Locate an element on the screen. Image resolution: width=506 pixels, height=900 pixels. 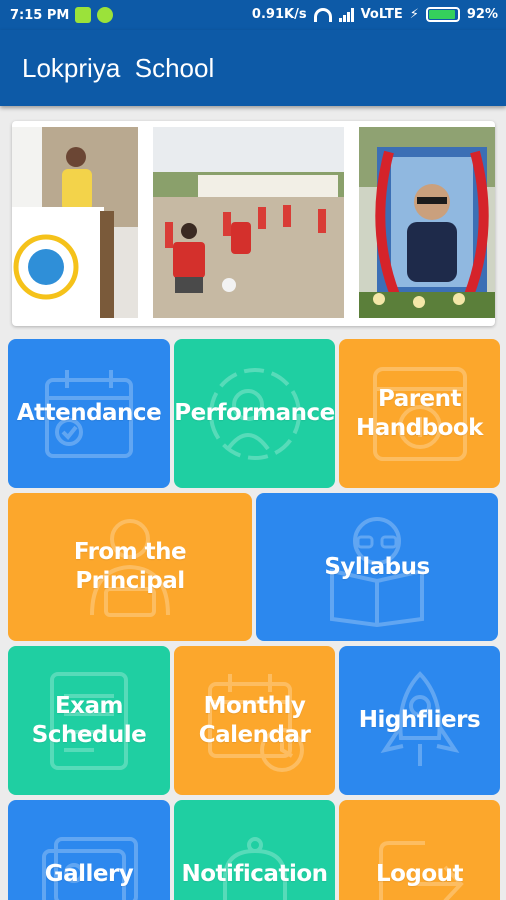
performance-label: Performance is located at coordinates (254, 413).